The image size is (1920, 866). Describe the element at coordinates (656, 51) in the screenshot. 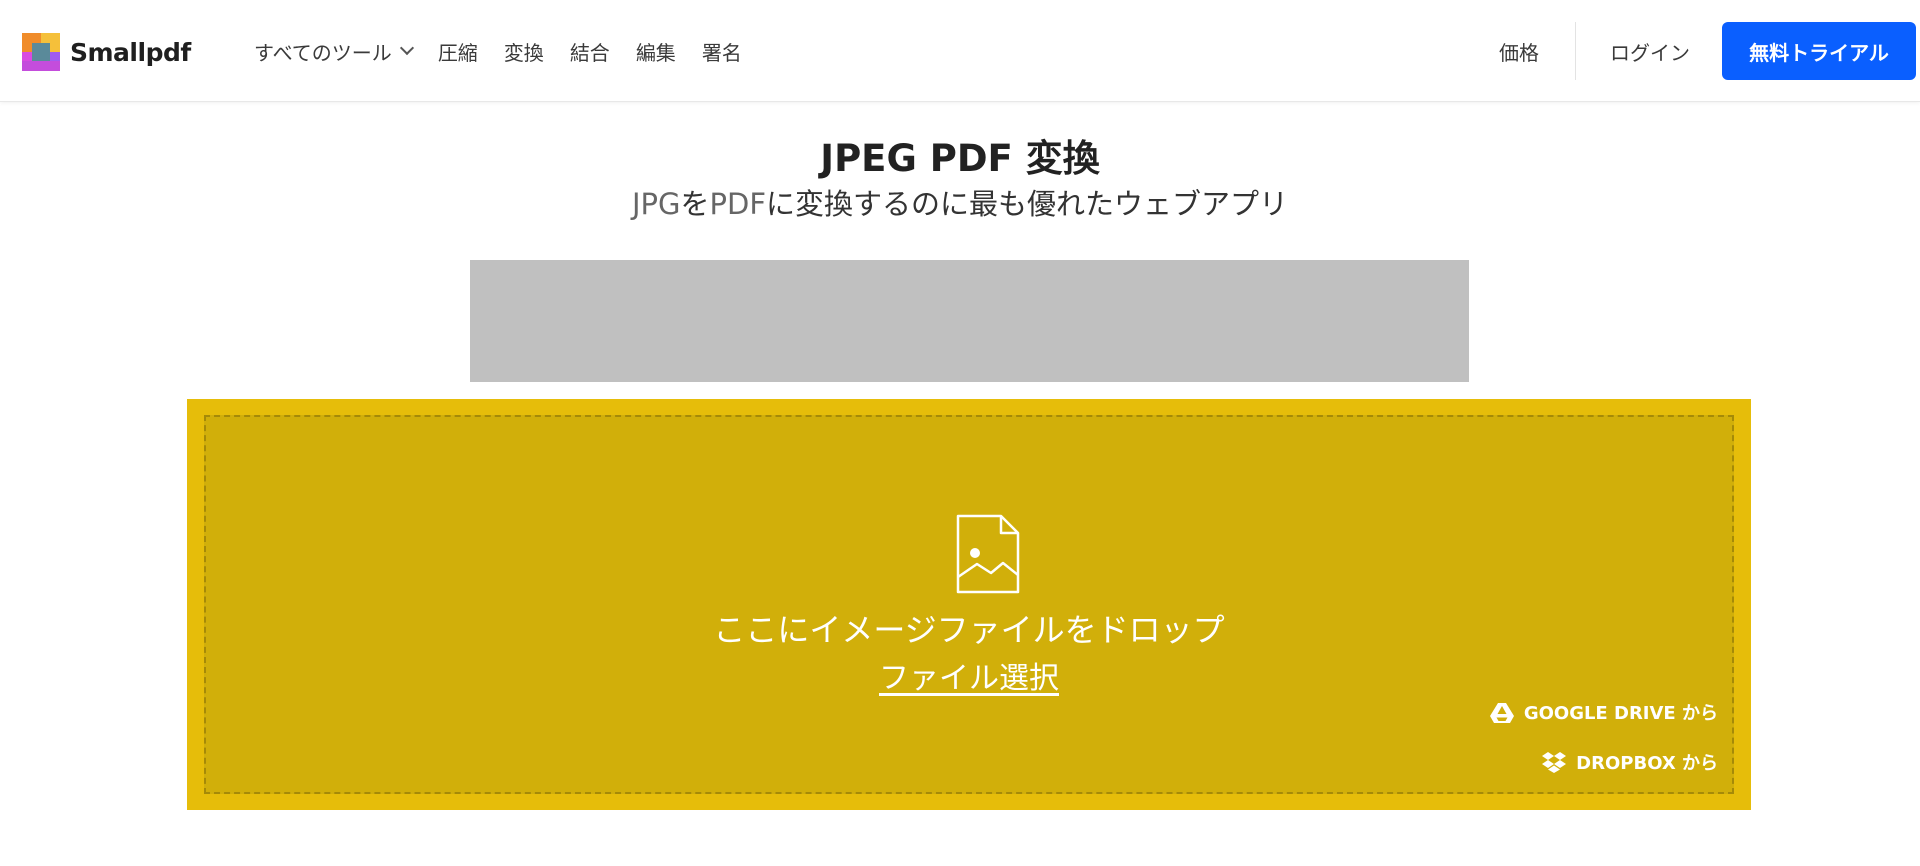

I see `nav-edit: 編集` at that location.